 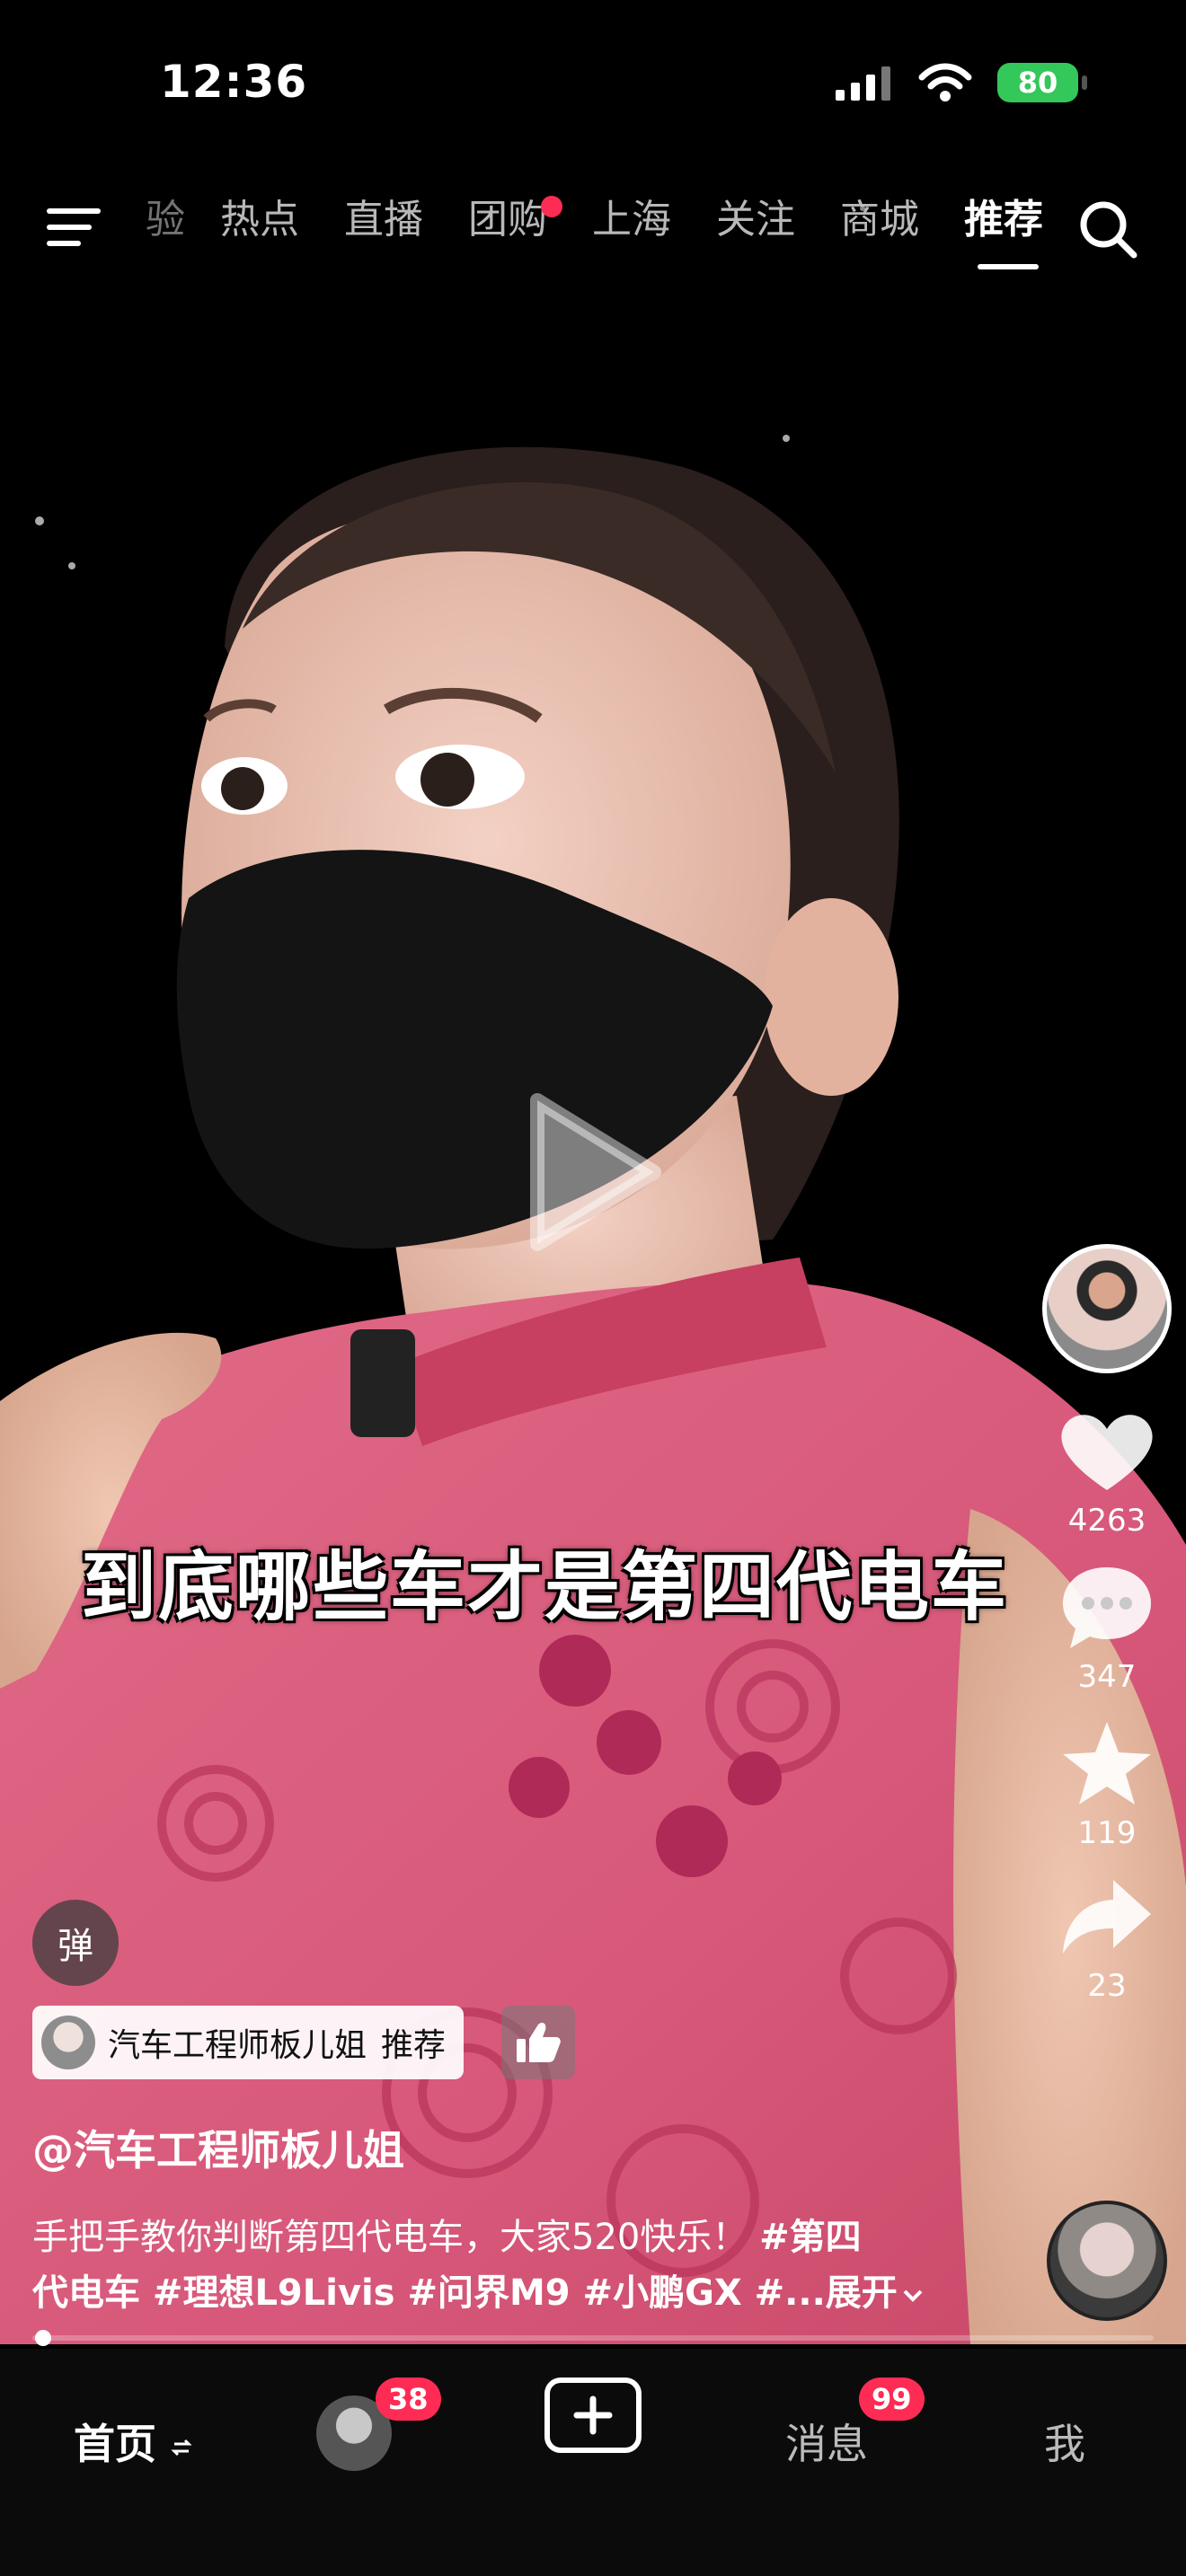 I want to click on tab-group-buy: 团购, so click(x=508, y=233).